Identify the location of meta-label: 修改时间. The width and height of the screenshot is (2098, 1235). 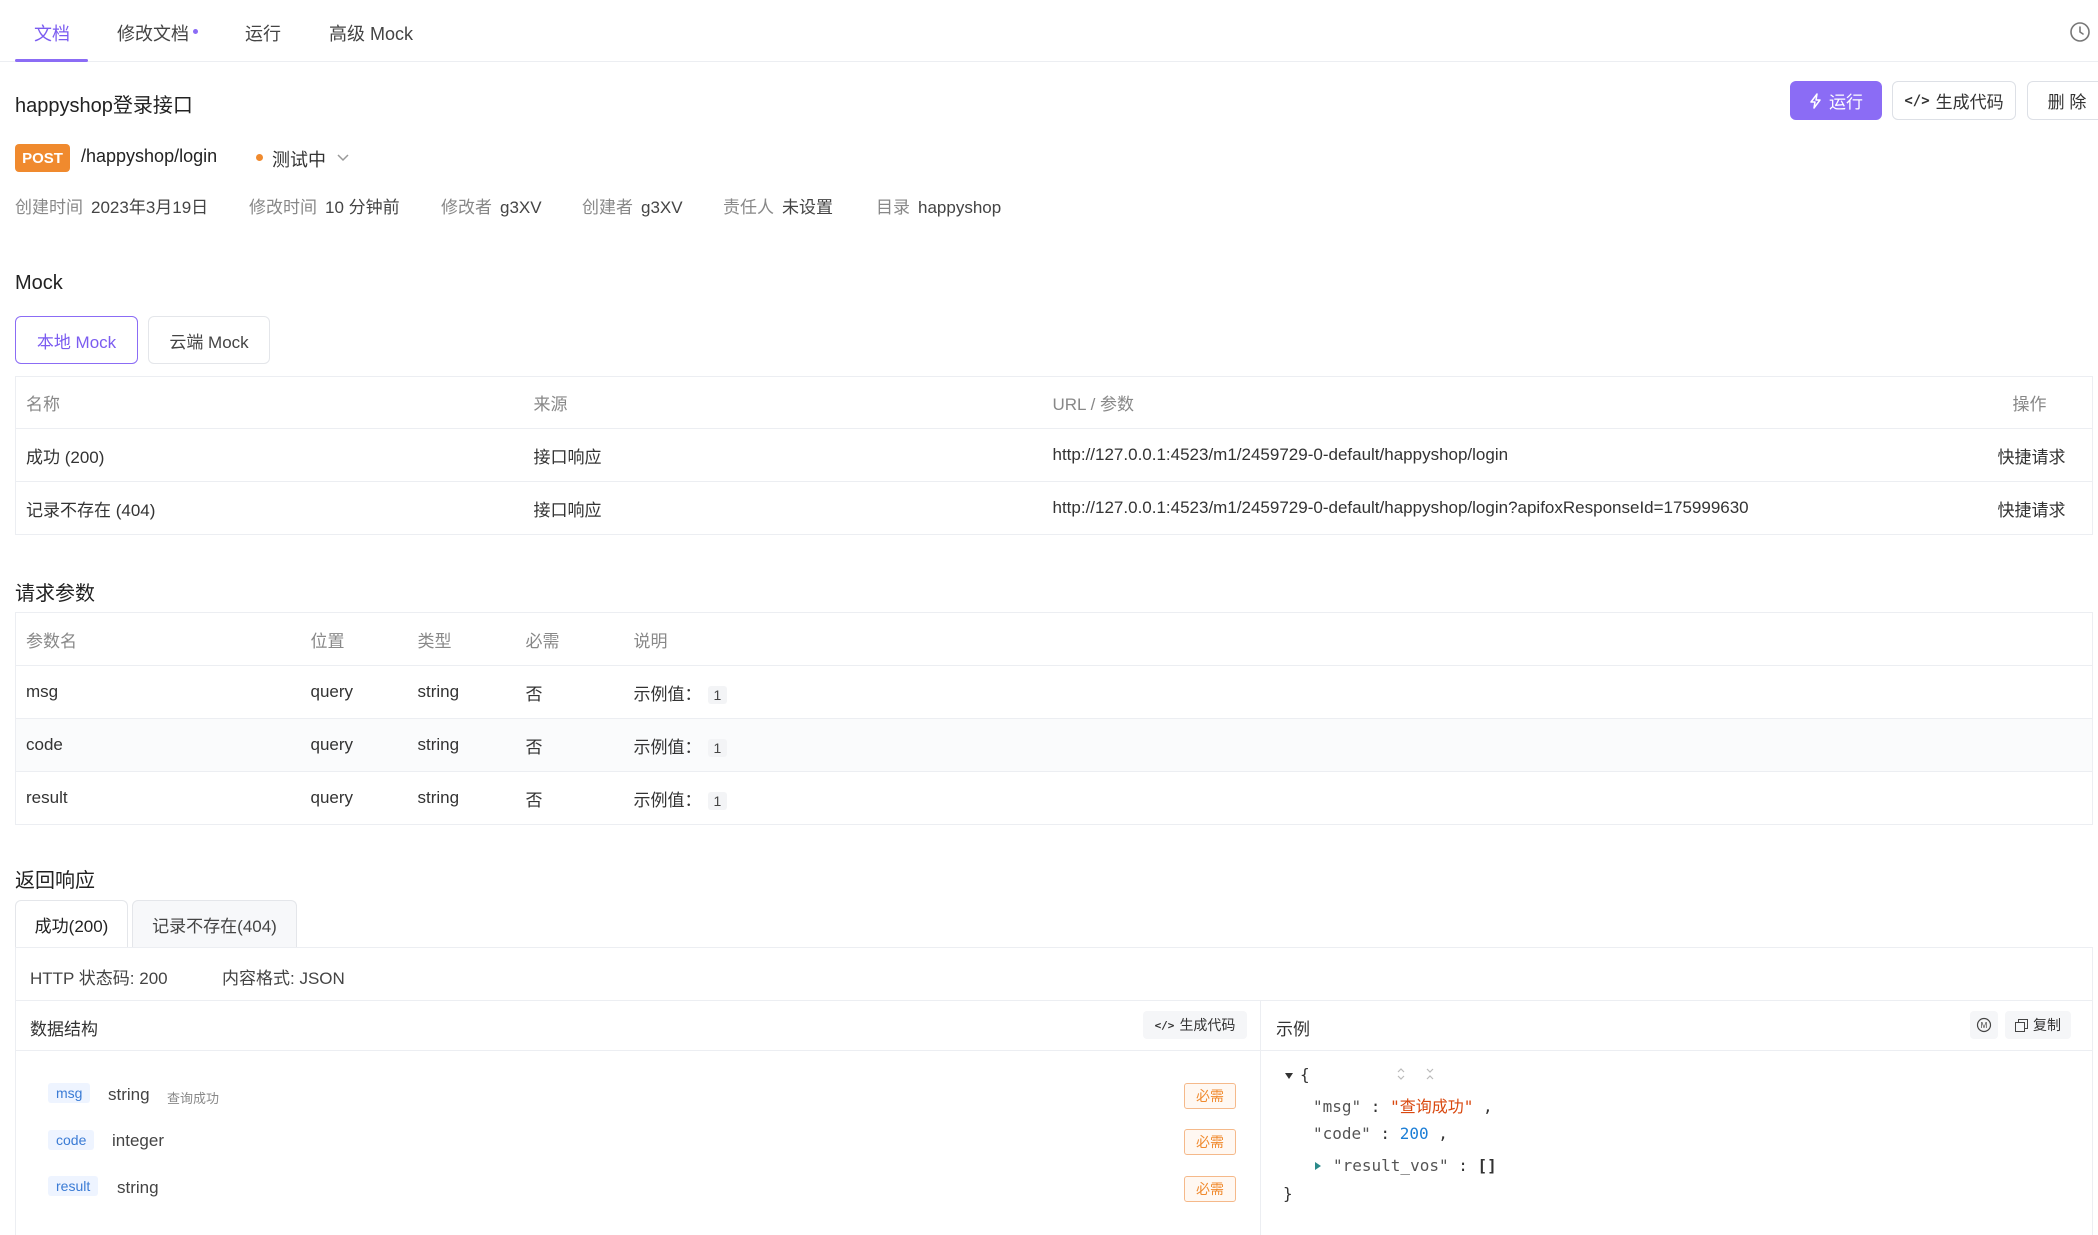
(283, 207).